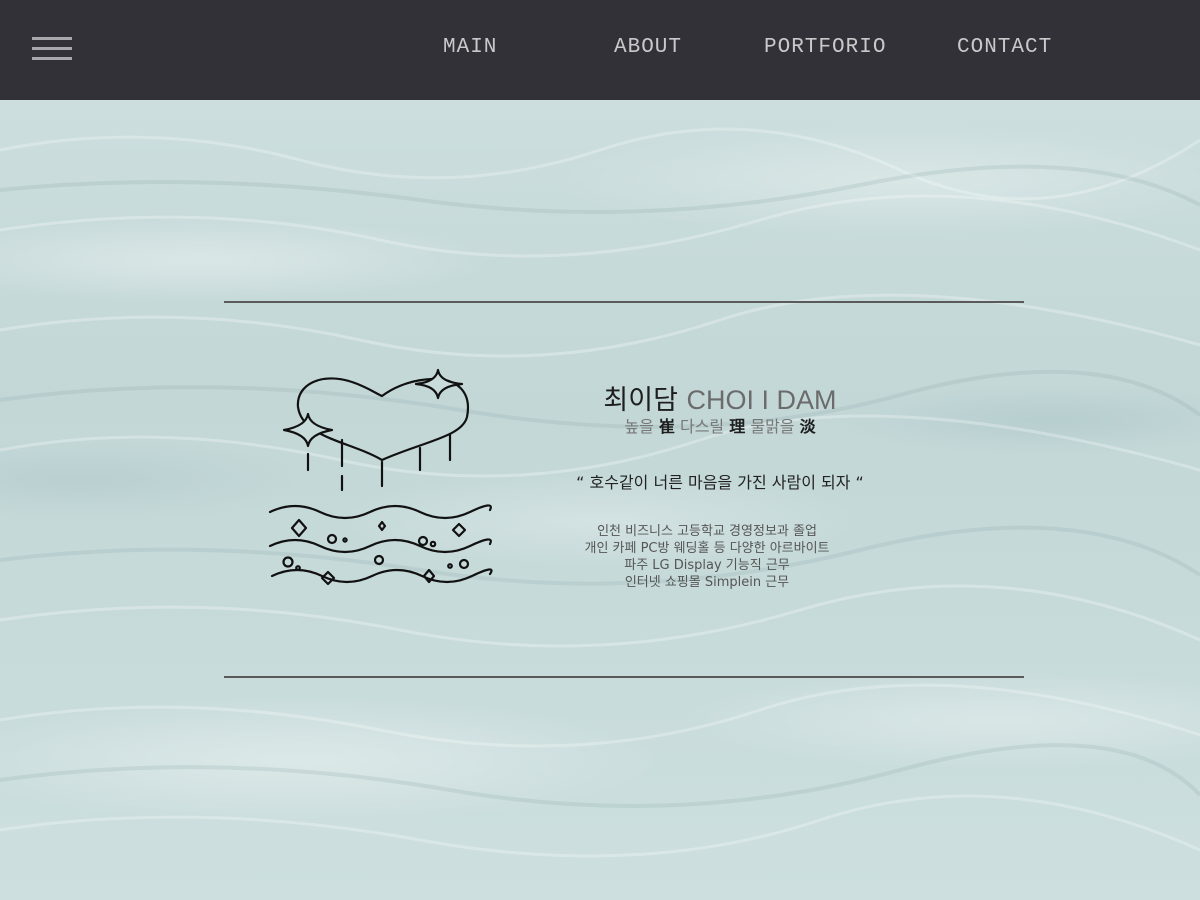 This screenshot has width=1200, height=900. What do you see at coordinates (666, 426) in the screenshot?
I see `motto-hanja-1: 崔` at bounding box center [666, 426].